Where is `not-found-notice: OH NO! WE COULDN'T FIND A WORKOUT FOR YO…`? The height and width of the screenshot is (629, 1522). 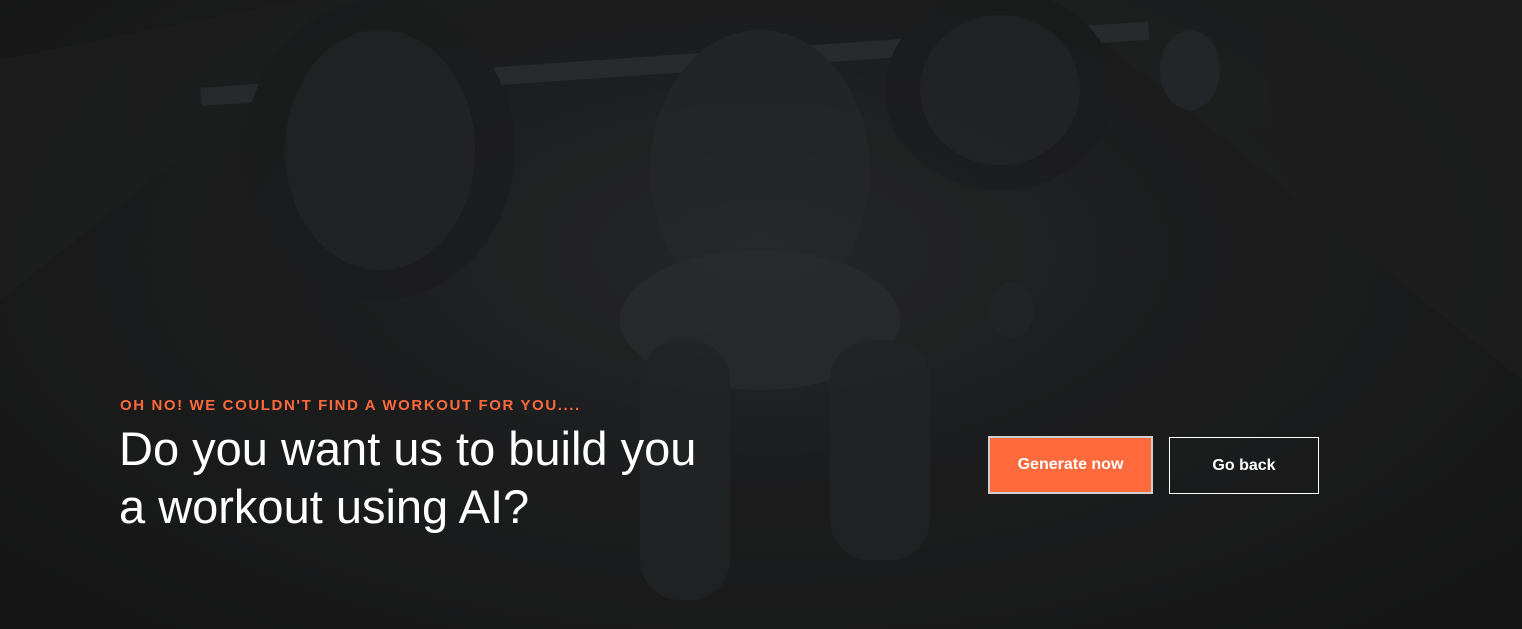
not-found-notice: OH NO! WE COULDN'T FIND A WORKOUT FOR YO… is located at coordinates (350, 405).